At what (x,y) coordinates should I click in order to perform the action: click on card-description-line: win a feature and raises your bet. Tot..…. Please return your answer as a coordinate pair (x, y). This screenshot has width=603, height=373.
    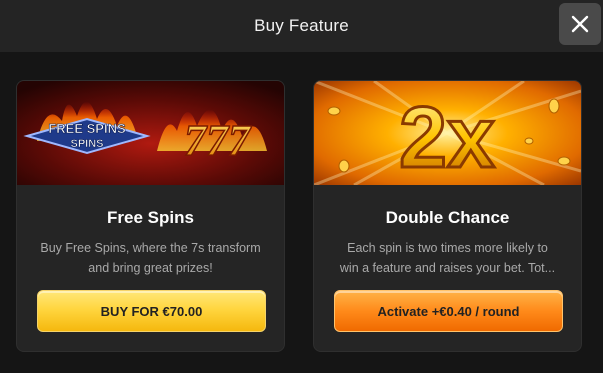
    Looking at the image, I should click on (447, 268).